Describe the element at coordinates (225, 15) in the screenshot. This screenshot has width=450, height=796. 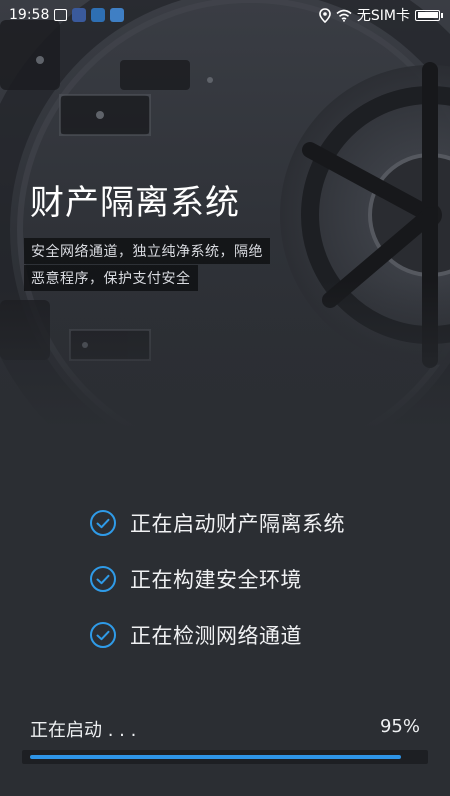
I see `status-bar: 19:58 无SIM卡` at that location.